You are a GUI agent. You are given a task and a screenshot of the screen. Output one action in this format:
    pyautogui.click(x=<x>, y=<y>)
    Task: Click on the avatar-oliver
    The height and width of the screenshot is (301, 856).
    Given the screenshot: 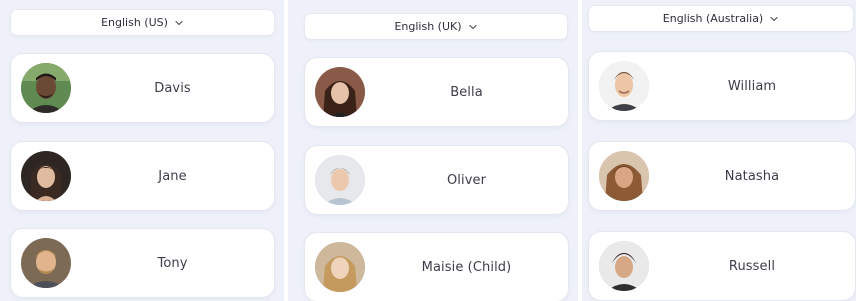 What is the action you would take?
    pyautogui.click(x=340, y=180)
    